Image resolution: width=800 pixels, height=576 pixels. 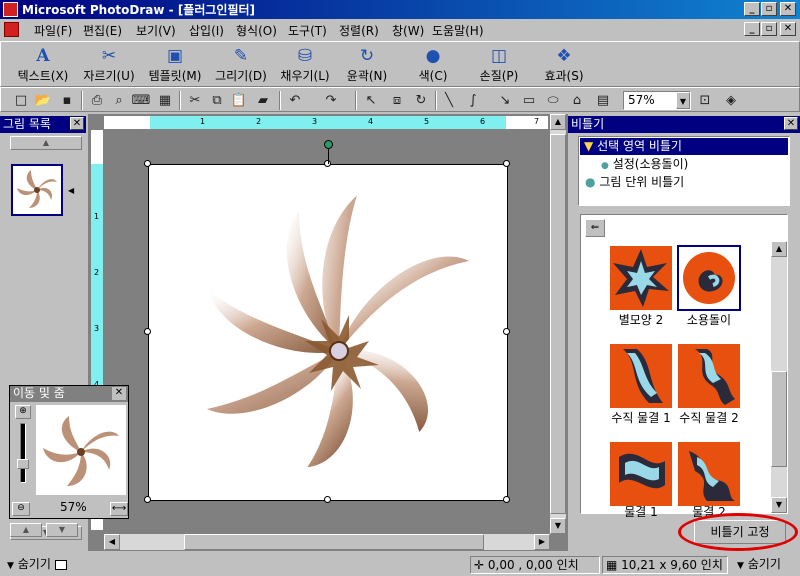 I want to click on option-picture-distort: ● 그림 단위 비틀기, so click(x=634, y=182).